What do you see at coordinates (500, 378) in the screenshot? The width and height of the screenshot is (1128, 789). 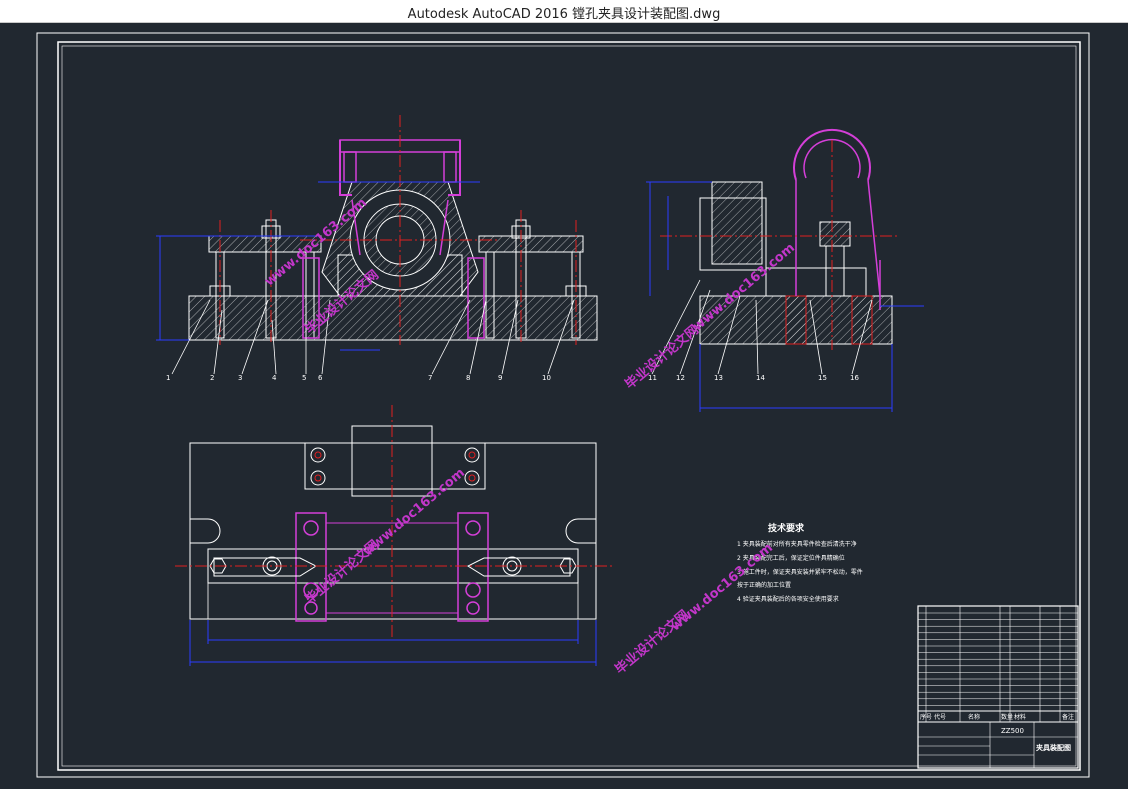 I see `balloon-9: 9` at bounding box center [500, 378].